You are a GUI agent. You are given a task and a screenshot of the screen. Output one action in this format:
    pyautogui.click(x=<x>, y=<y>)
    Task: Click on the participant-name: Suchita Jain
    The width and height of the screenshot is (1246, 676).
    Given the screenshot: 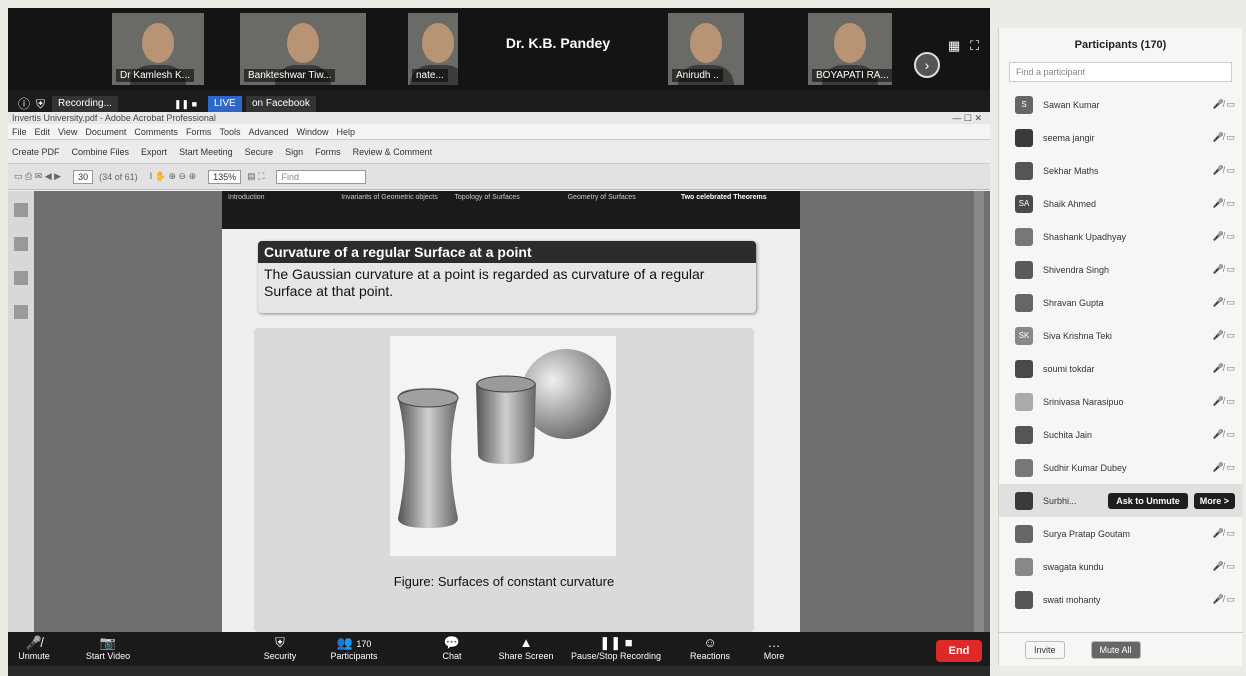 What is the action you would take?
    pyautogui.click(x=1068, y=434)
    